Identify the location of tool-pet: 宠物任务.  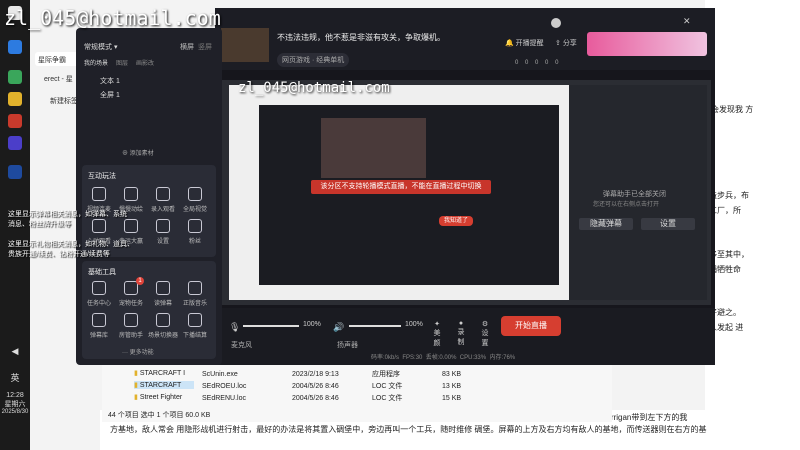
(131, 294).